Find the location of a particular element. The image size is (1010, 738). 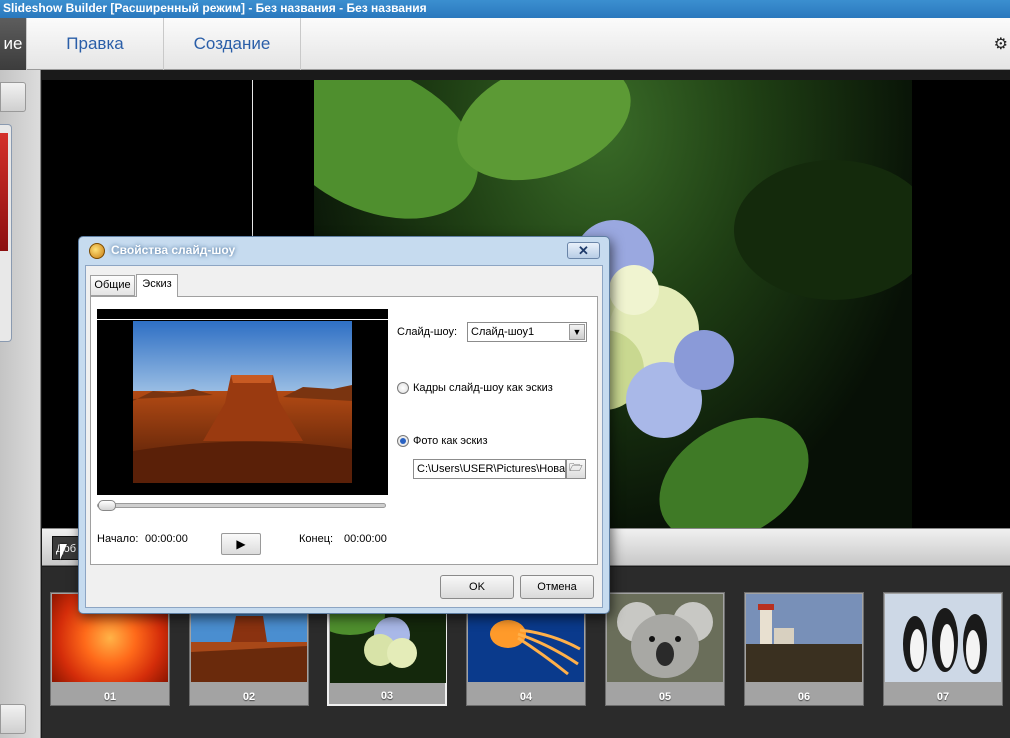

chevron-down-icon: ▼ is located at coordinates (577, 332).